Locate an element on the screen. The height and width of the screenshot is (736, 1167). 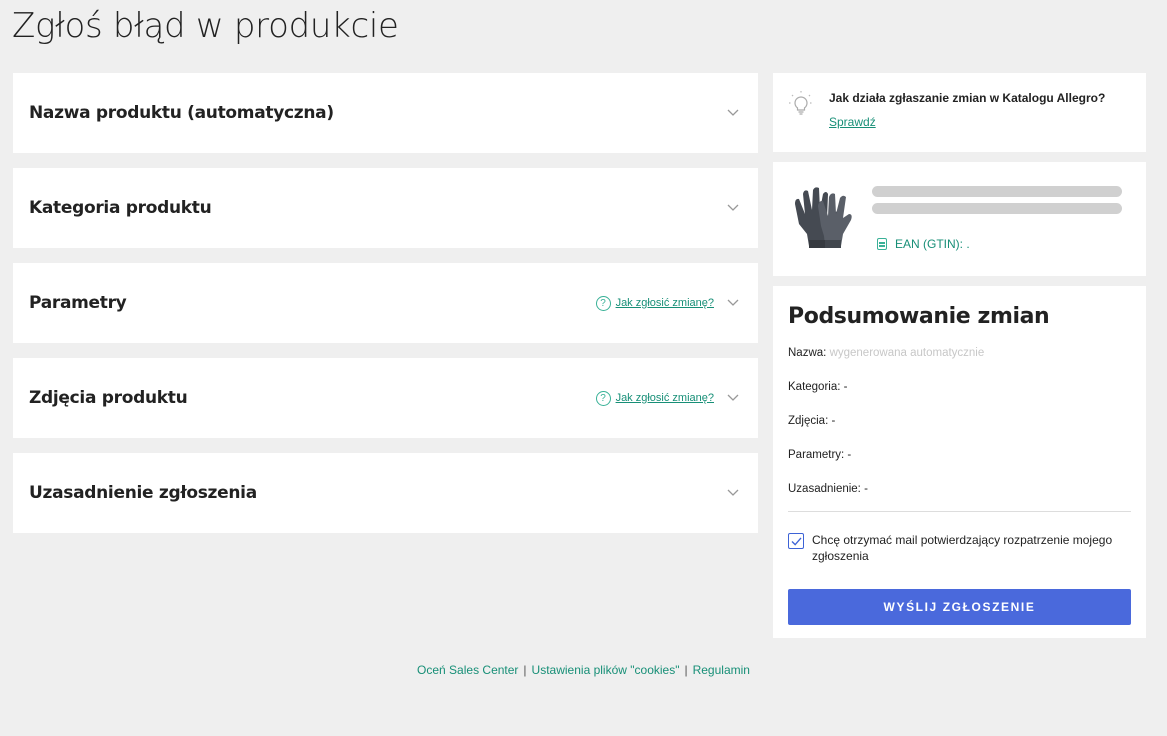
section-title: Nazwa produktu (automatyczna) is located at coordinates (181, 113).